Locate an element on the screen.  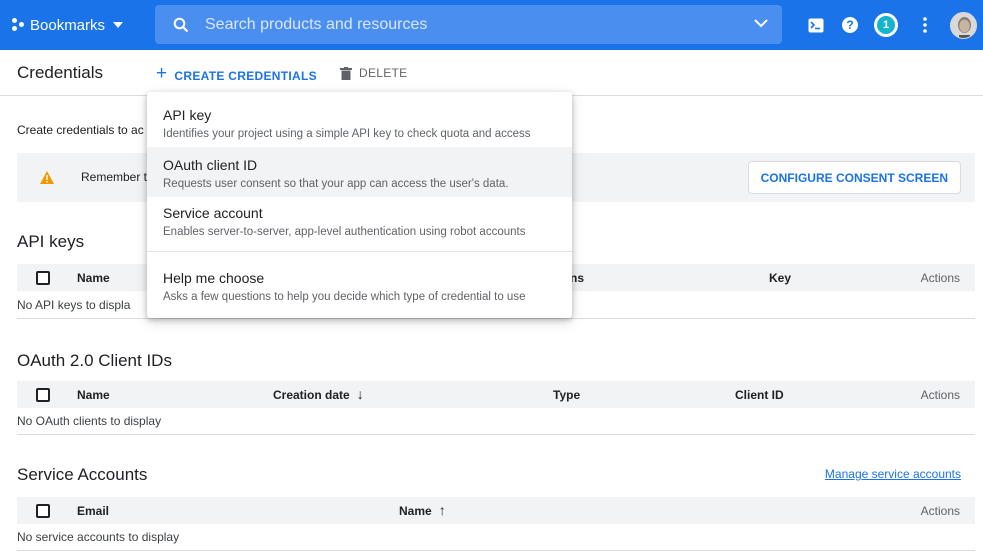
cloud-shell-icon is located at coordinates (816, 25).